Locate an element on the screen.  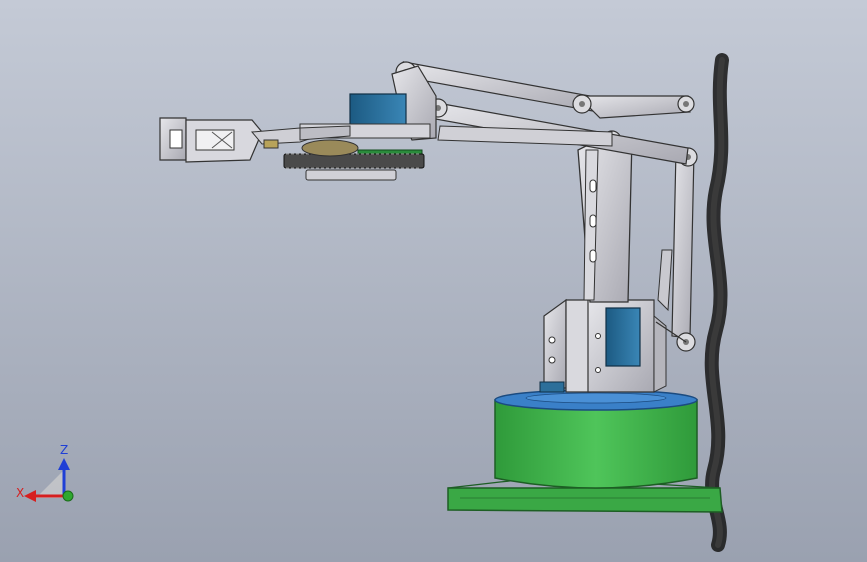
y-axis-dot is located at coordinates (68, 496).